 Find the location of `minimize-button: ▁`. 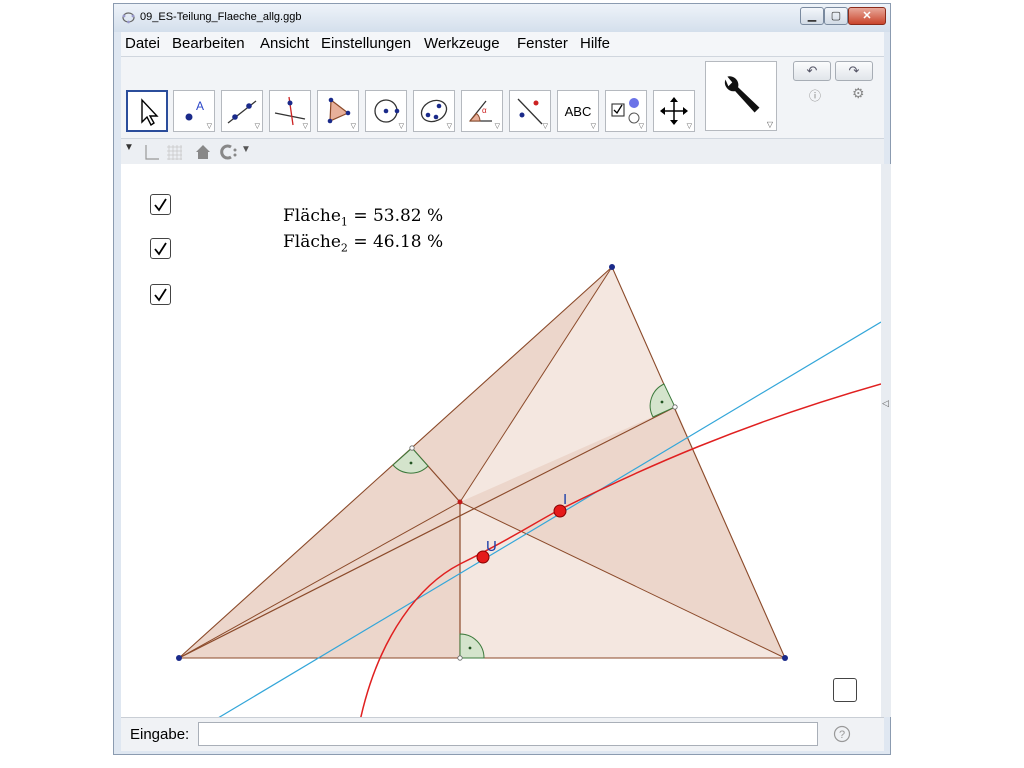

minimize-button: ▁ is located at coordinates (812, 16).